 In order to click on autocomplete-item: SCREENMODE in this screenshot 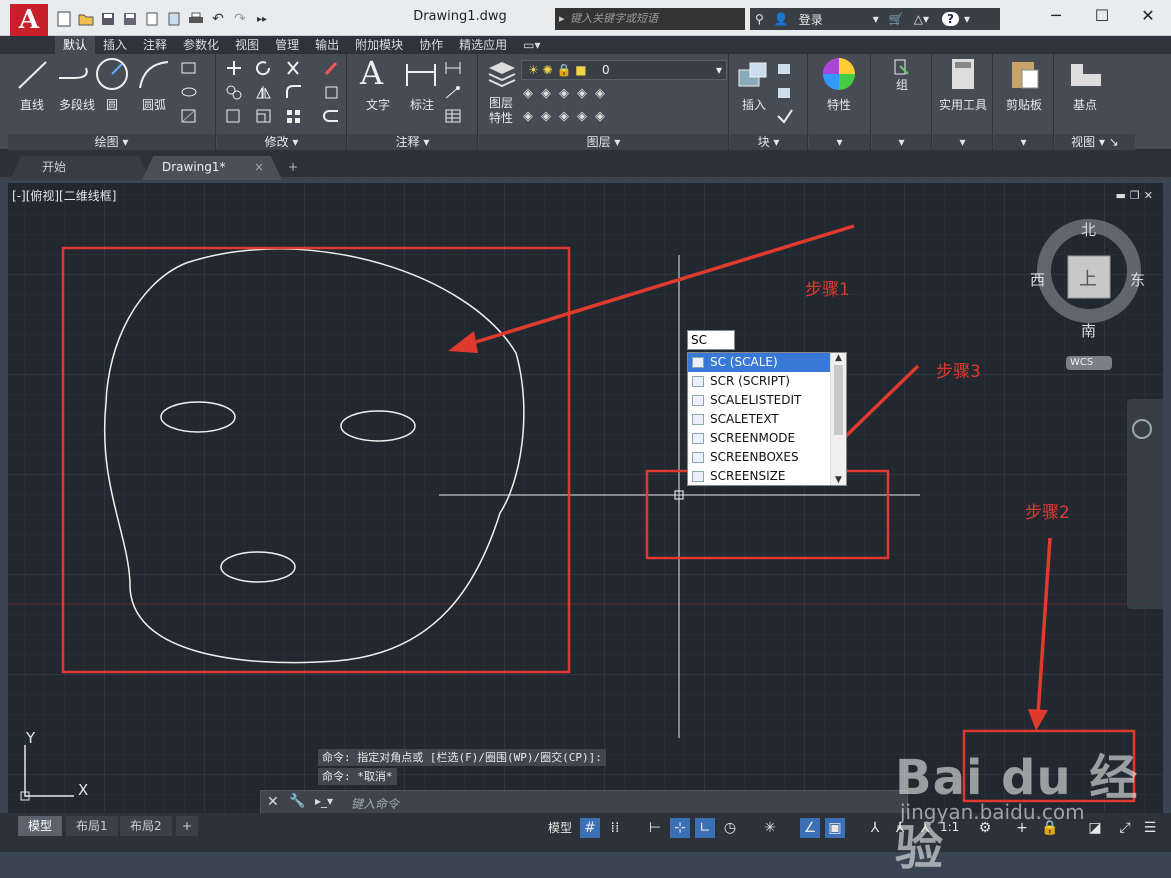, I will do `click(759, 438)`.